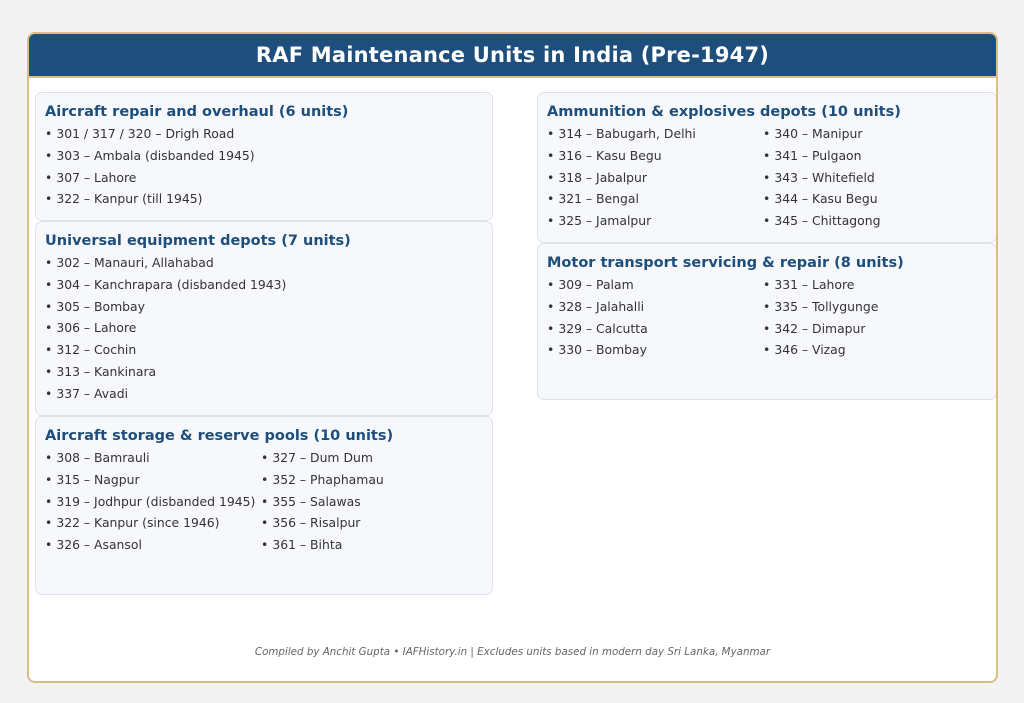 The image size is (1024, 703). Describe the element at coordinates (603, 328) in the screenshot. I see `item-text: 329 – Calcutta` at that location.